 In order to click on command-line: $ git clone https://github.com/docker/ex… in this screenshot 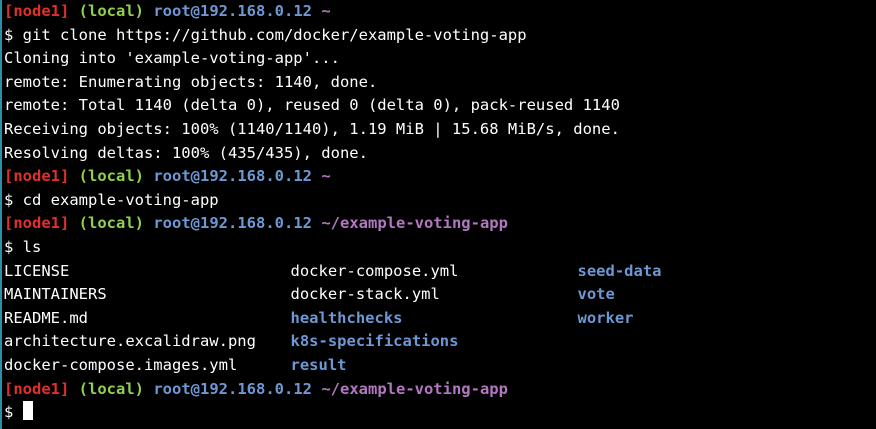, I will do `click(265, 34)`.